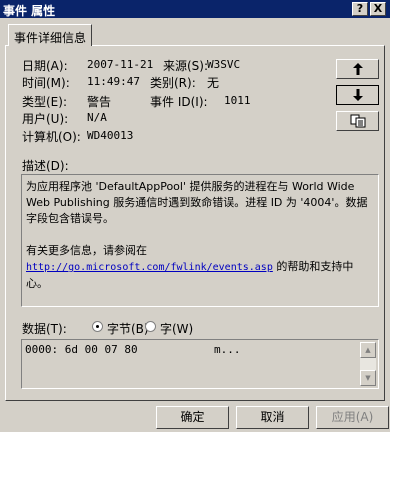 The width and height of the screenshot is (403, 498). I want to click on computer-value: WD40013, so click(110, 135).